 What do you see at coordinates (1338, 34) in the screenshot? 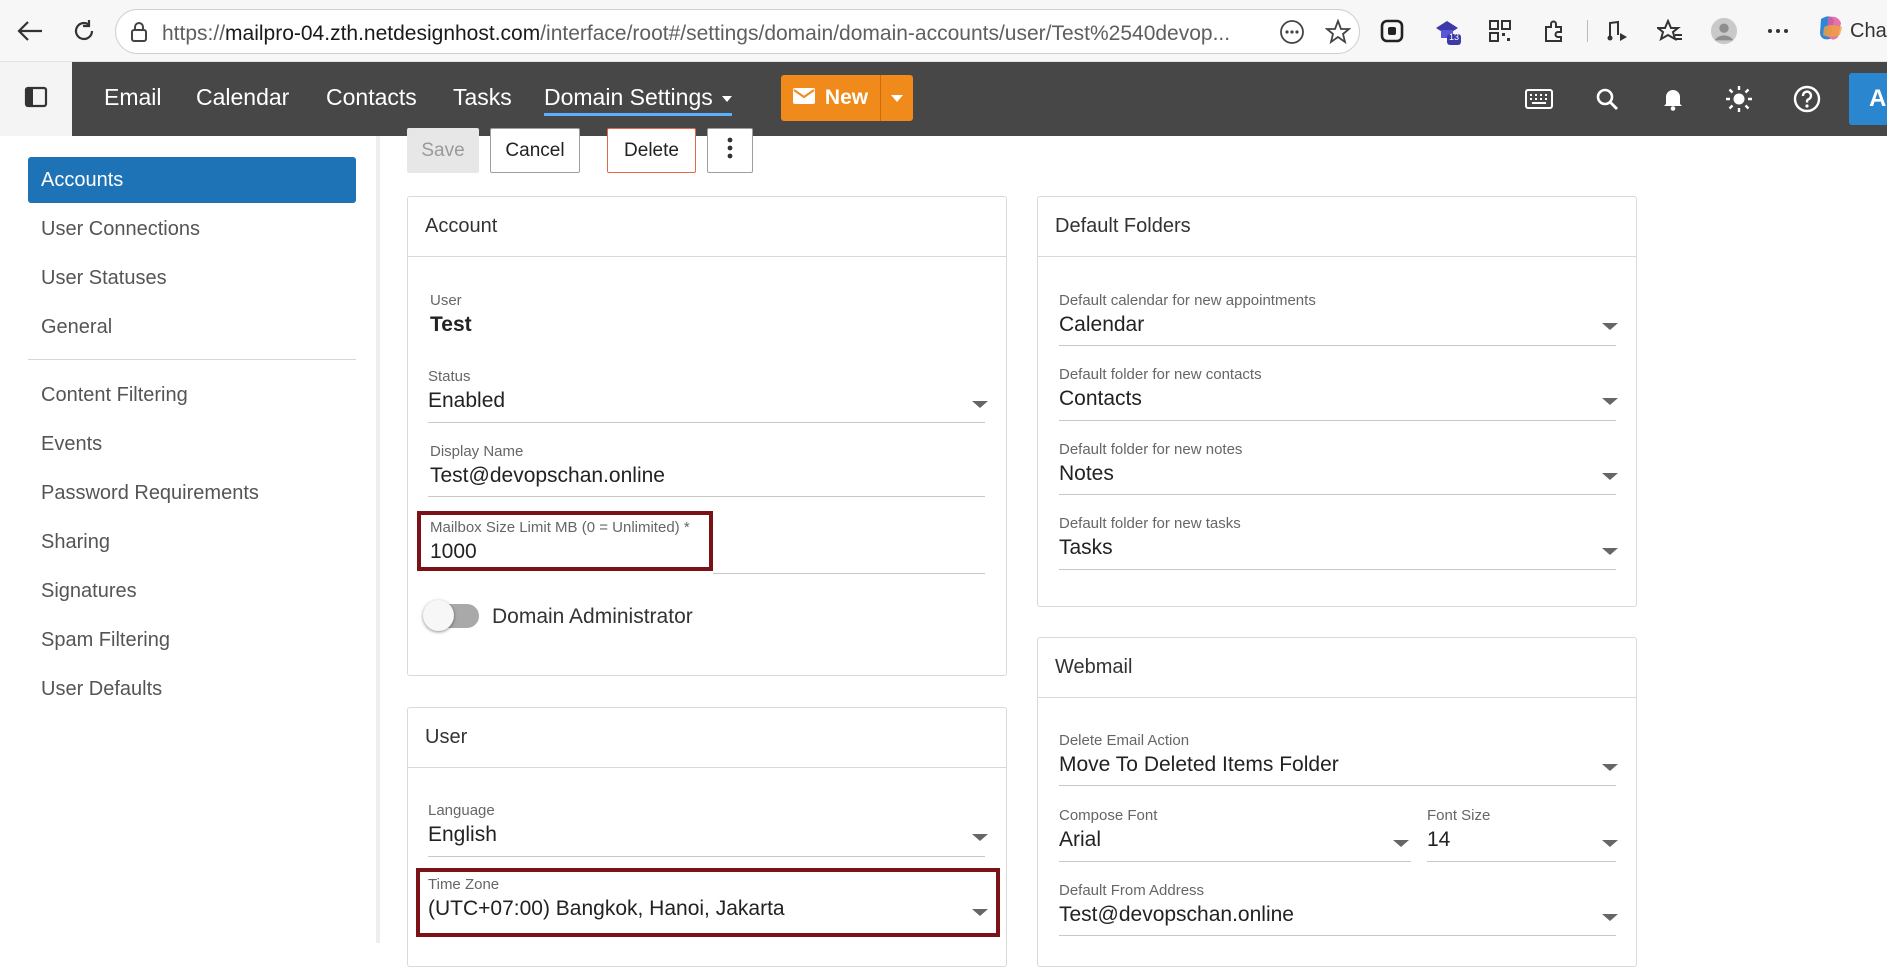
I see `favorite-star-icon` at bounding box center [1338, 34].